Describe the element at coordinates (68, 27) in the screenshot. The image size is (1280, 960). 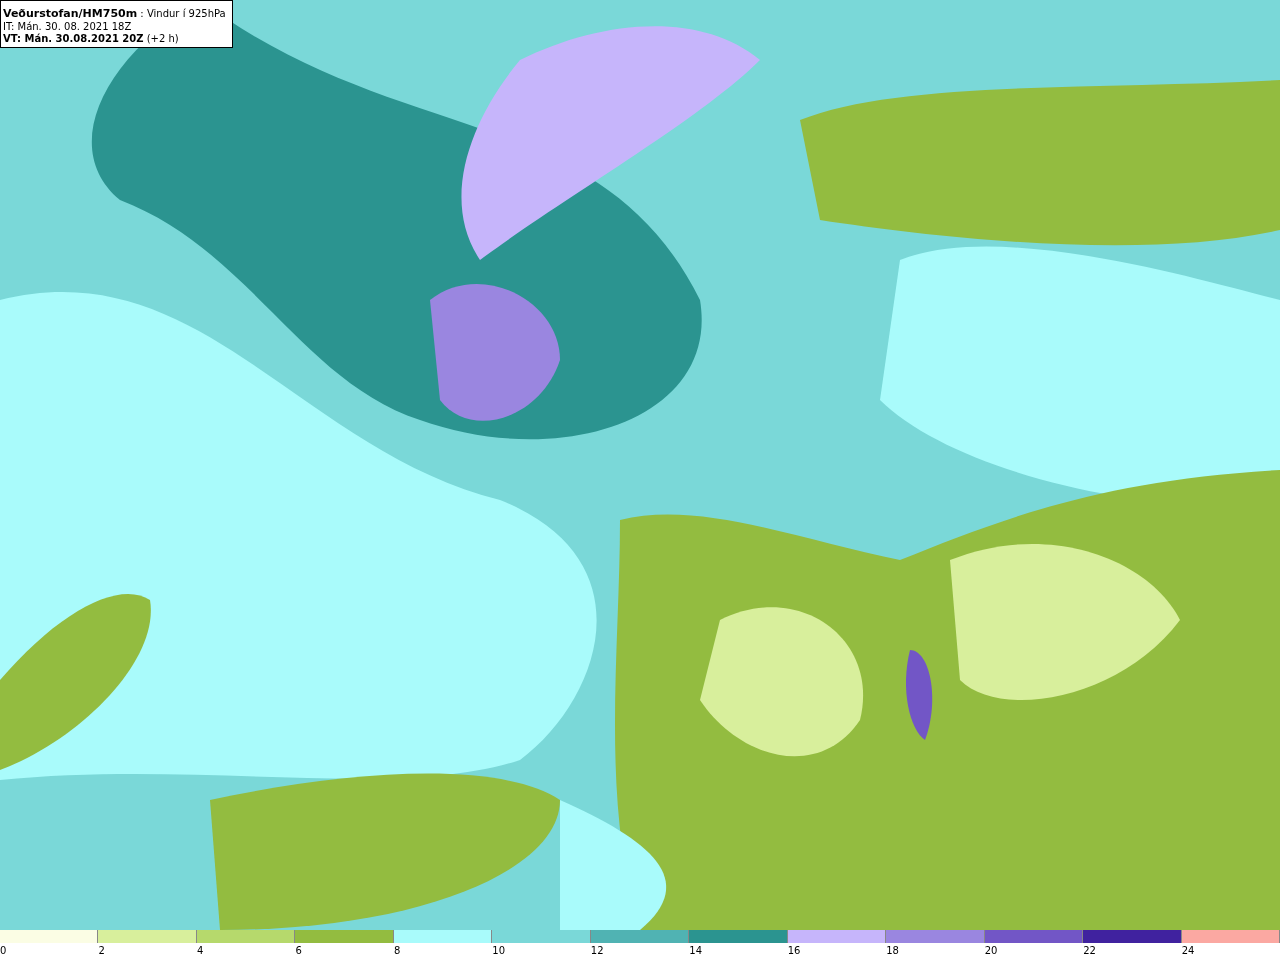
I see `issue-time: IT: Mán. 30. 08. 2021 18Z` at that location.